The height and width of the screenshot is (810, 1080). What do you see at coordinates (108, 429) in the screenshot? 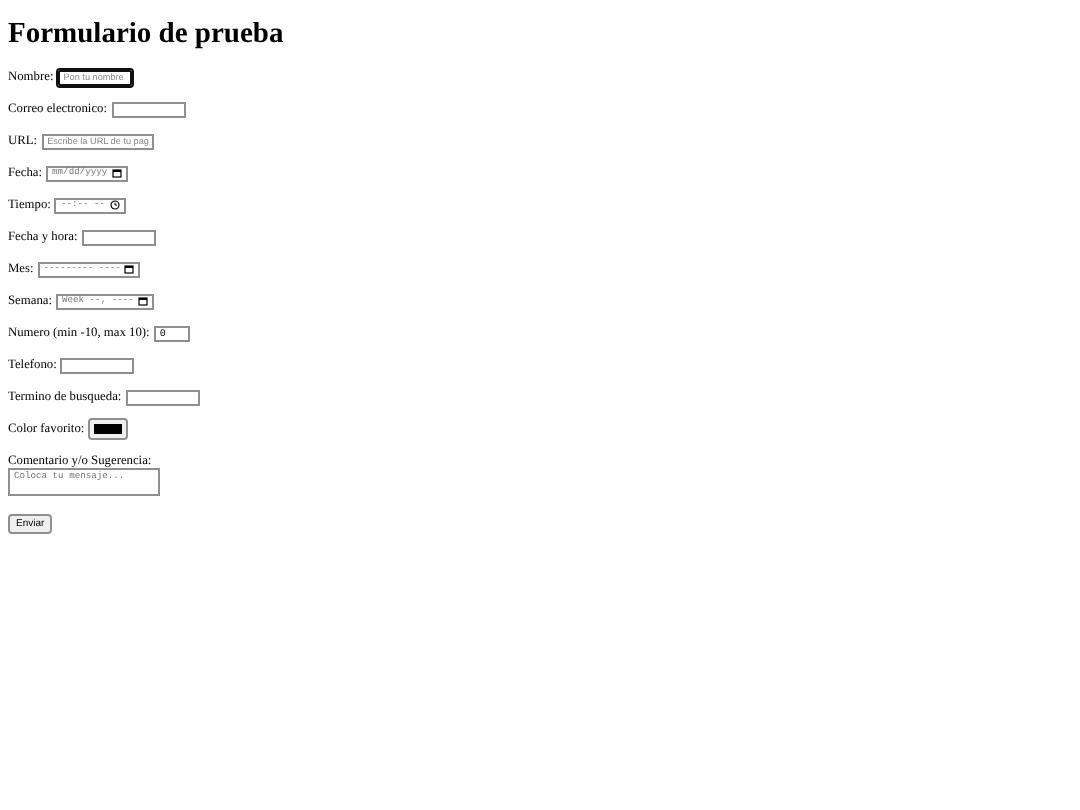
I see `color-picker` at bounding box center [108, 429].